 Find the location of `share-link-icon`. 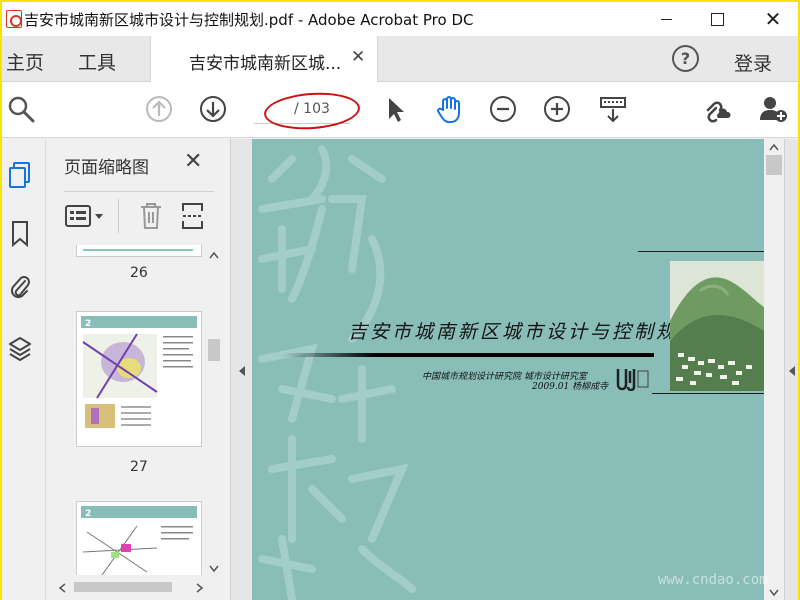

share-link-icon is located at coordinates (717, 109).